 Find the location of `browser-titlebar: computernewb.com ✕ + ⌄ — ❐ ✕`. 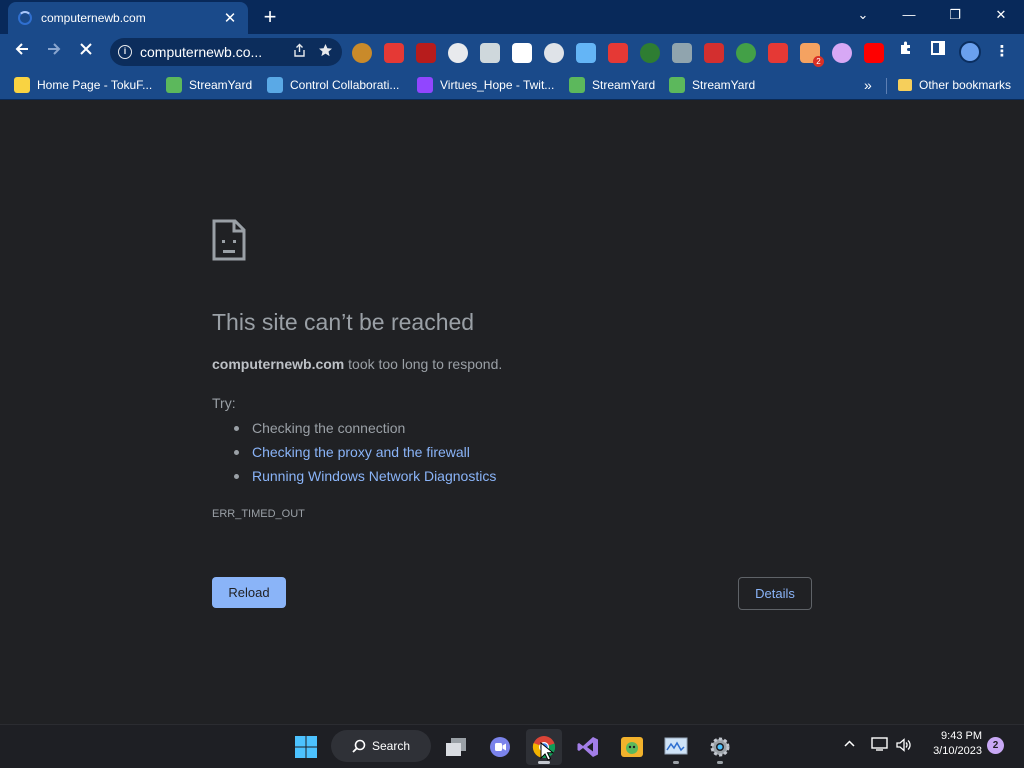

browser-titlebar: computernewb.com ✕ + ⌄ — ❐ ✕ is located at coordinates (512, 17).